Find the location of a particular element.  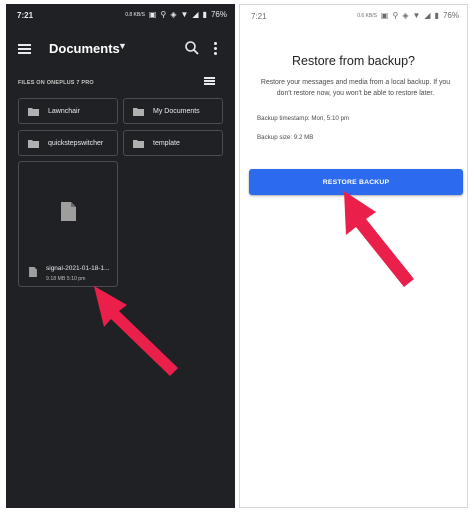

backup-size: Backup size: 9.2 MB is located at coordinates (285, 137).